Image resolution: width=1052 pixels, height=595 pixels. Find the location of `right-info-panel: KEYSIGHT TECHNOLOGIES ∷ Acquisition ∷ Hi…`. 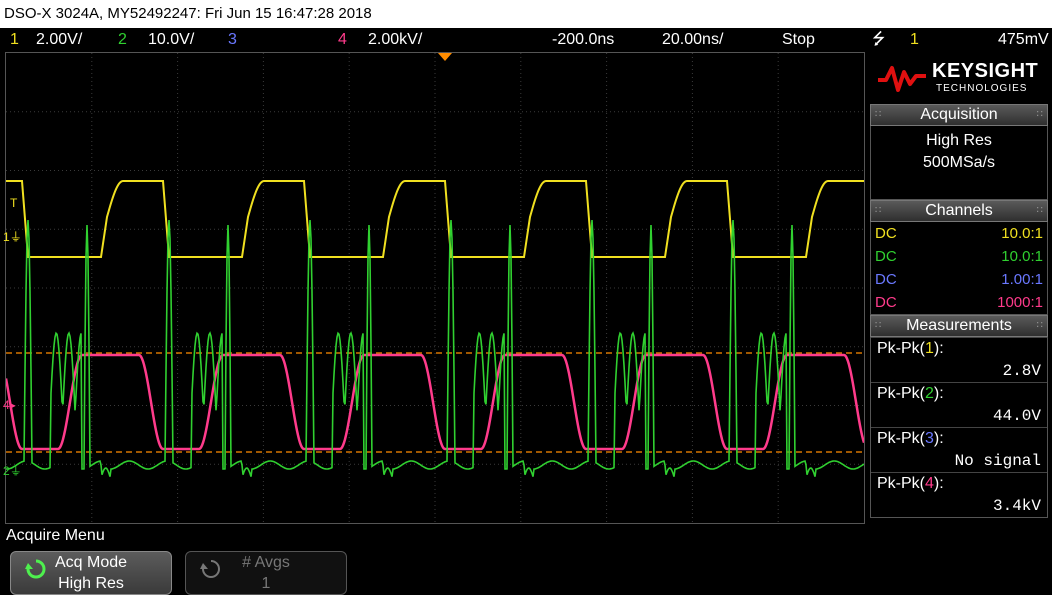

right-info-panel: KEYSIGHT TECHNOLOGIES ∷ Acquisition ∷ Hi… is located at coordinates (959, 288).